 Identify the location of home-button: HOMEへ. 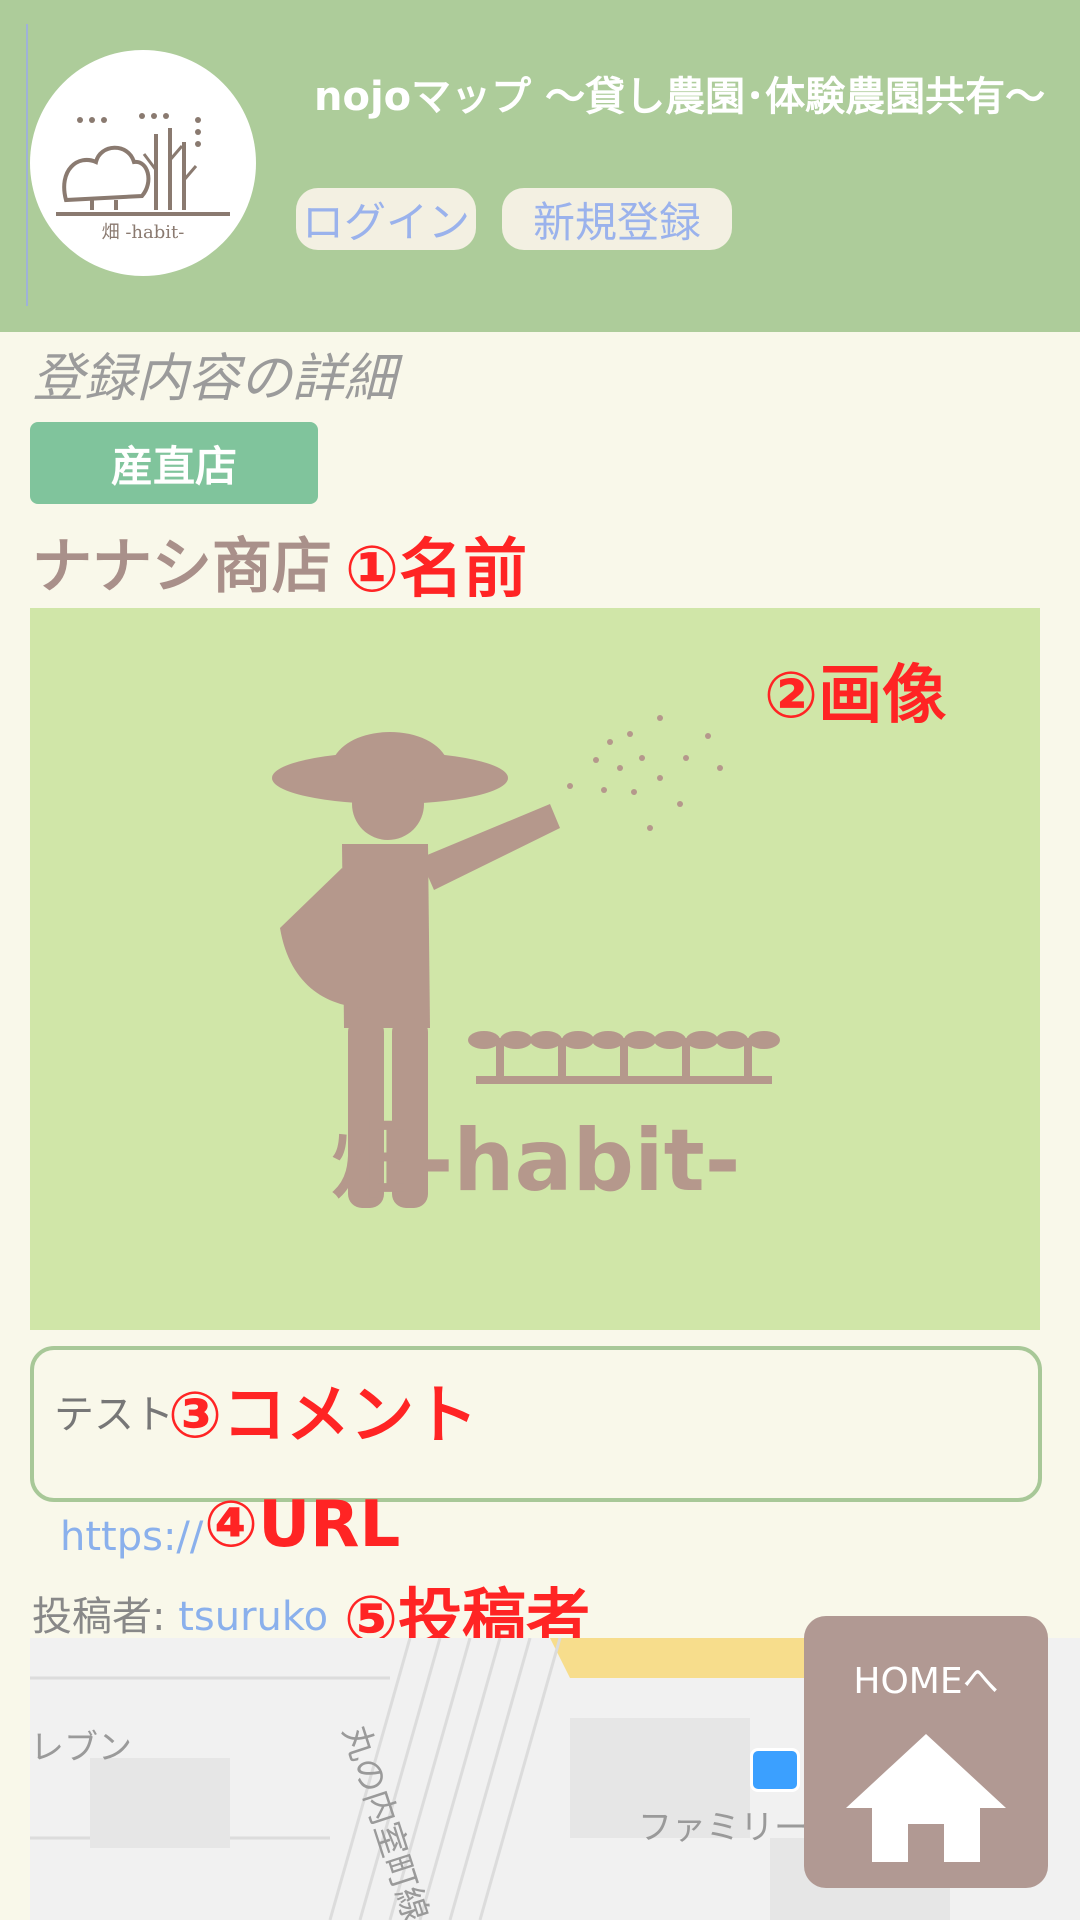
(926, 1752).